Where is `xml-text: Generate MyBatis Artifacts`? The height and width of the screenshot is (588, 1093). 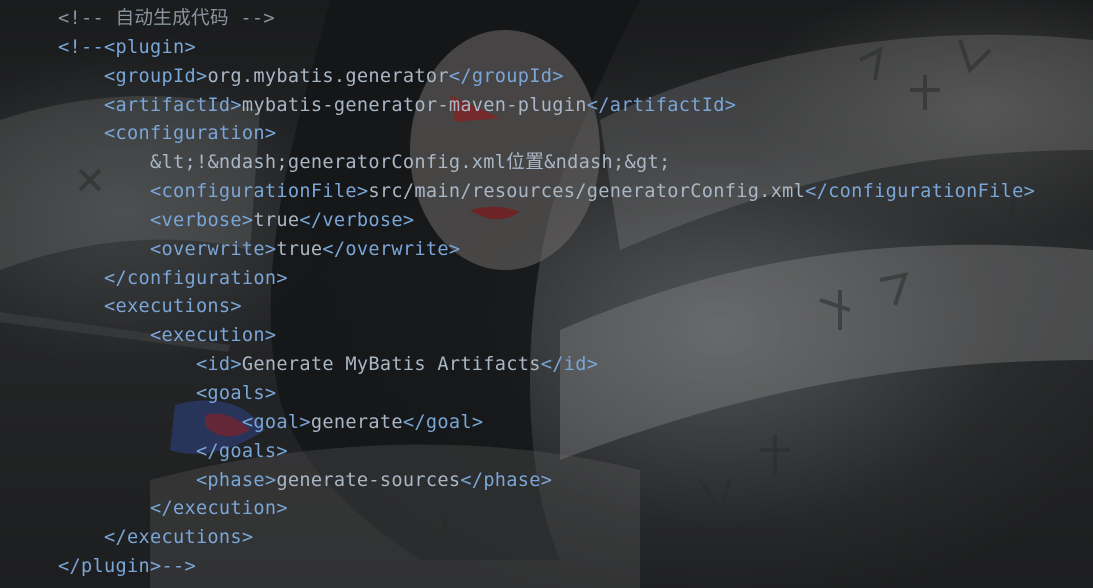 xml-text: Generate MyBatis Artifacts is located at coordinates (391, 365).